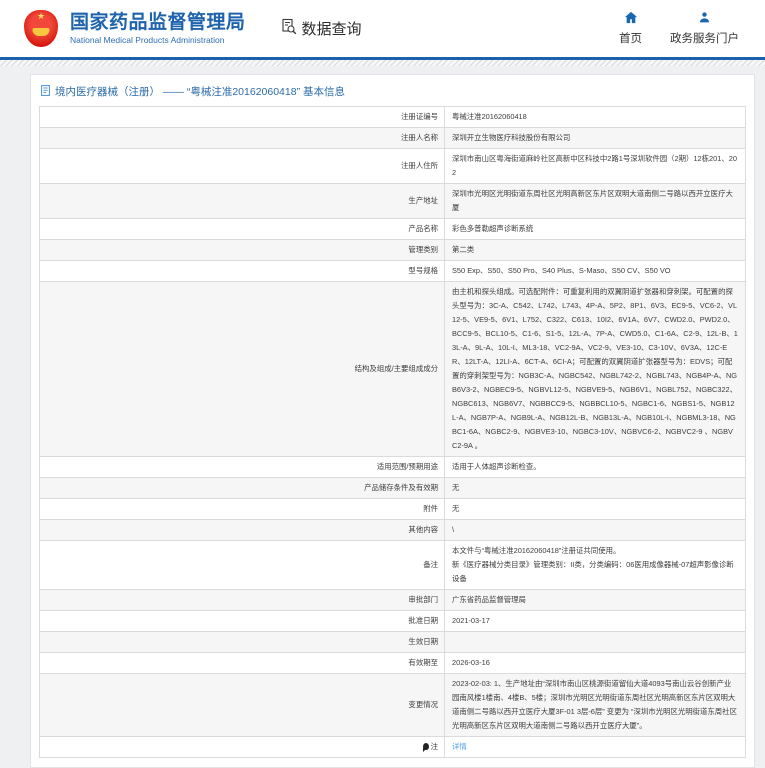 The height and width of the screenshot is (768, 765). I want to click on nav-portal-label: 政务服务门户, so click(704, 39).